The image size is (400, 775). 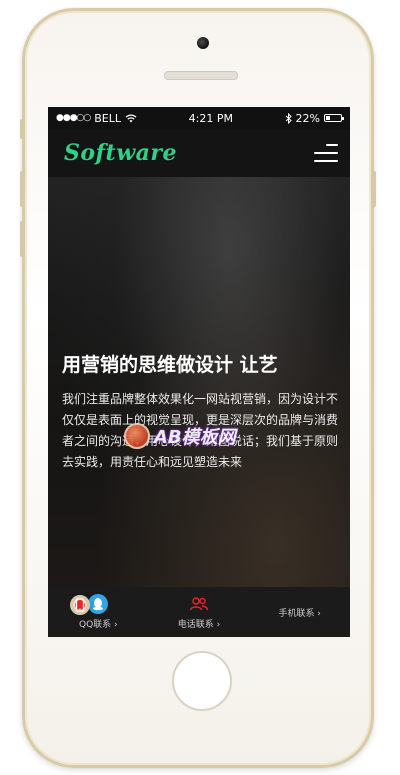 I want to click on tab-label: 手机联系 ›, so click(x=299, y=613).